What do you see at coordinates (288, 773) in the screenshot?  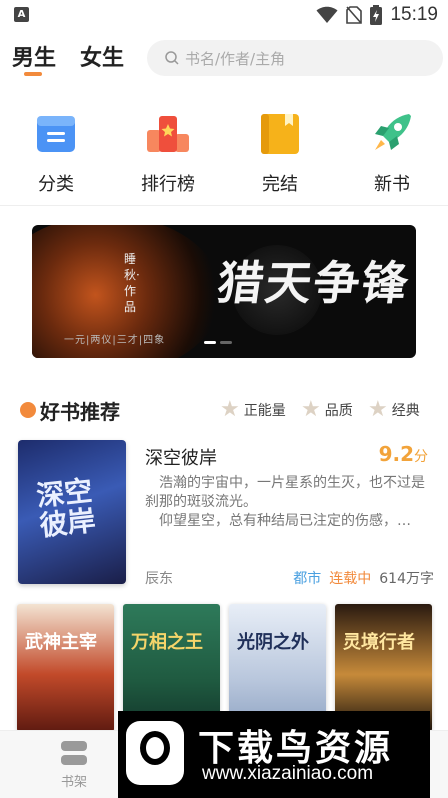 I see `watermark-url: www.xiazainiao.com` at bounding box center [288, 773].